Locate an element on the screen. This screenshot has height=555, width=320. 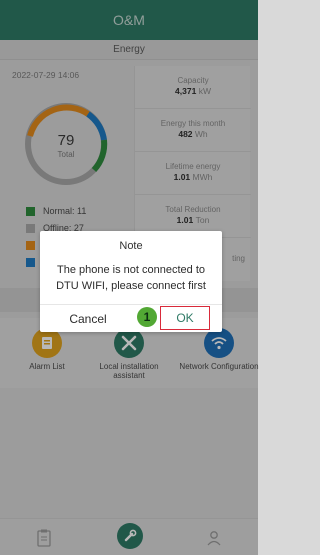
ok-button: OK is located at coordinates (185, 318).